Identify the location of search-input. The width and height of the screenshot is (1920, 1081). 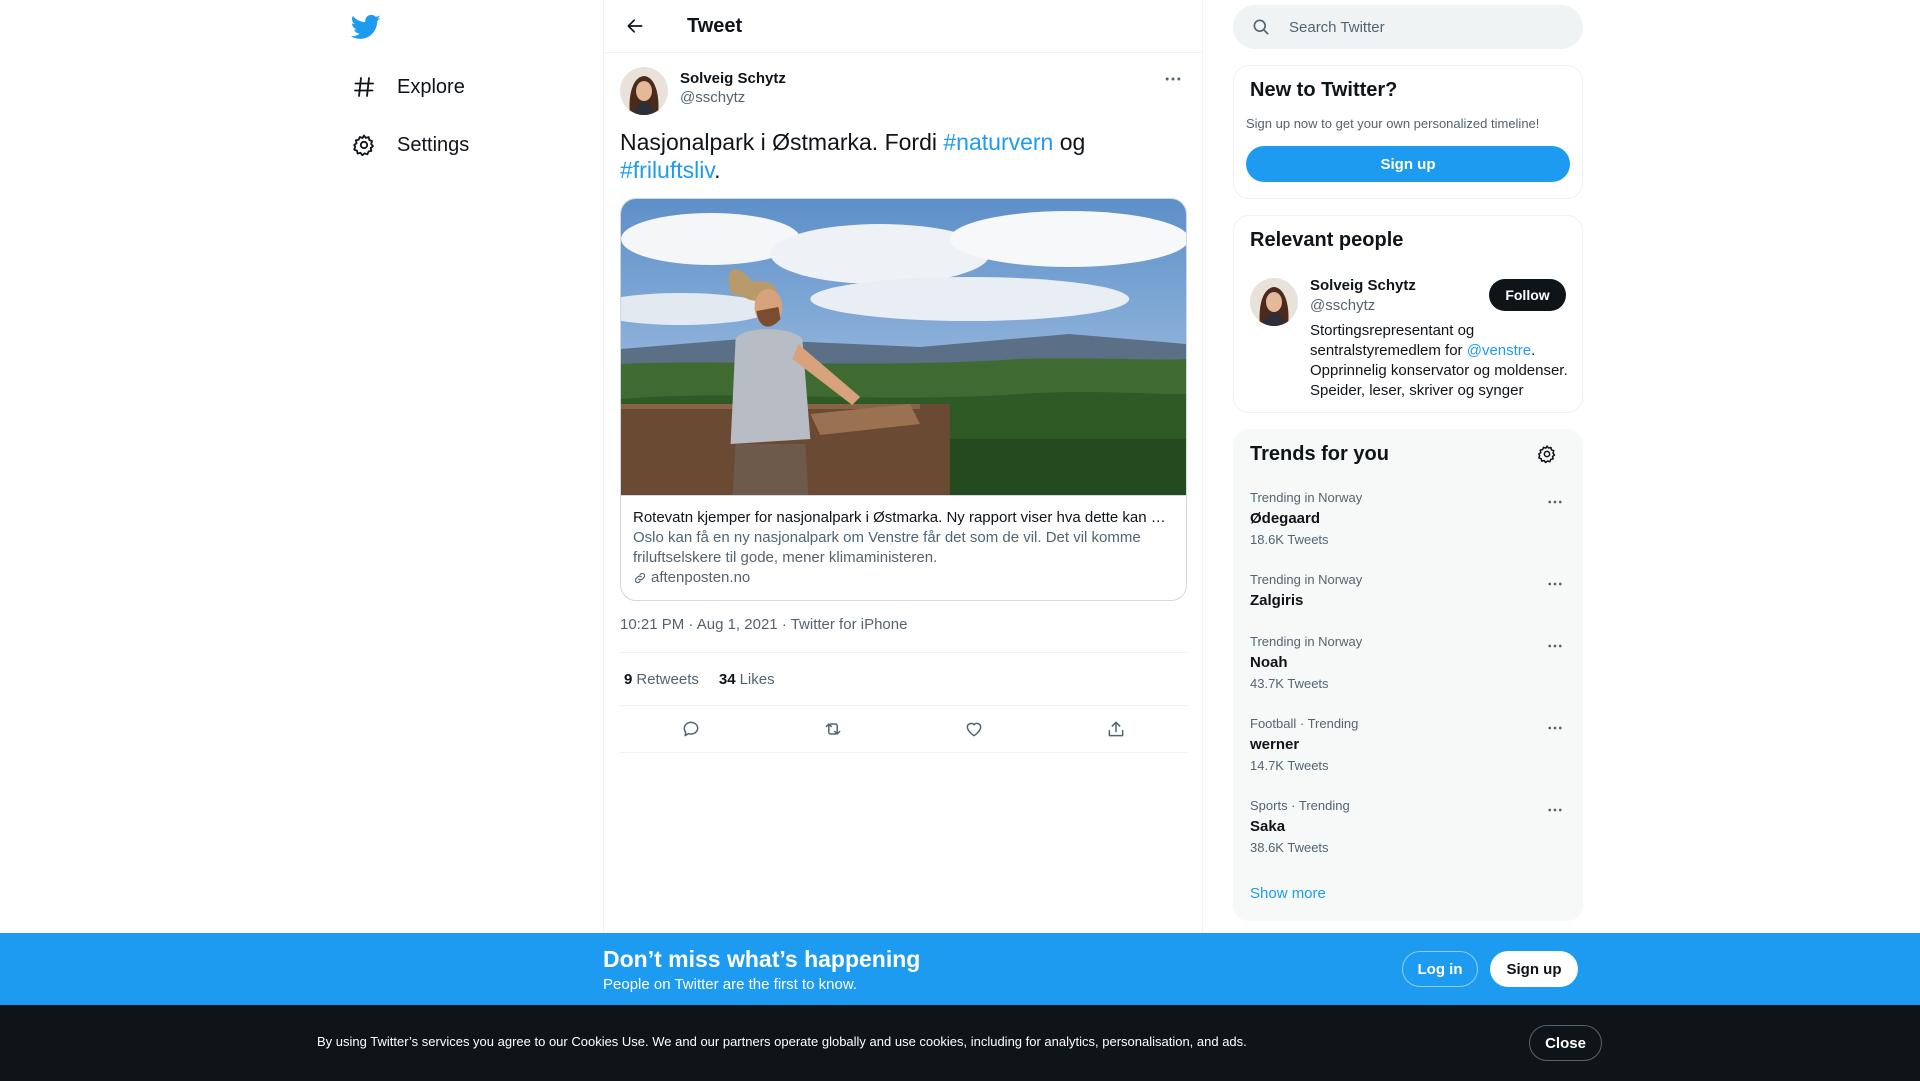
(1419, 27).